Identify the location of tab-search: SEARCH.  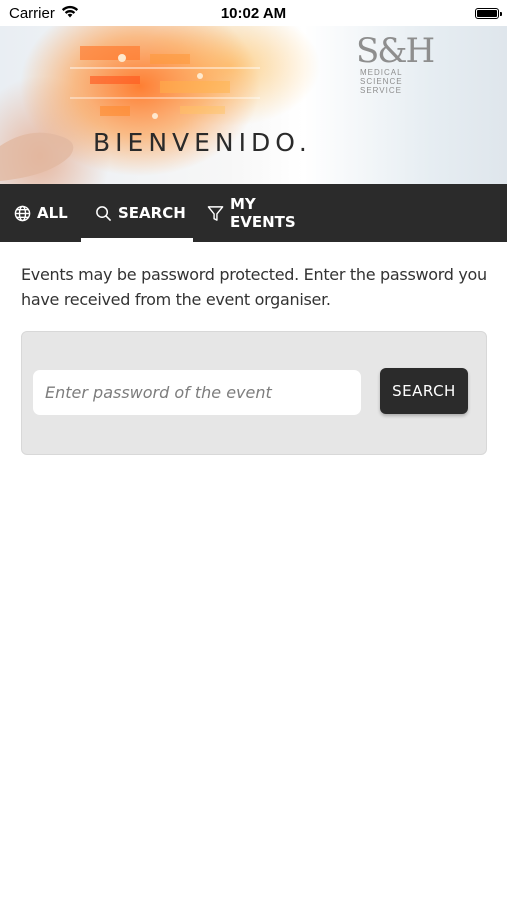
(137, 213).